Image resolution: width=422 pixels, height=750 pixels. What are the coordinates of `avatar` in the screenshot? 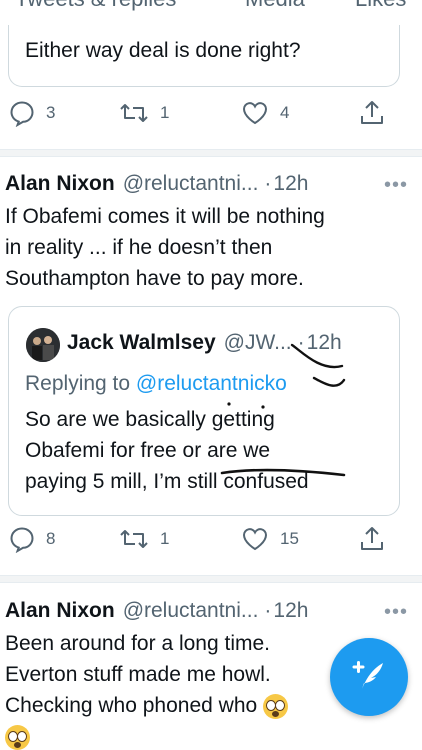 It's located at (43, 345).